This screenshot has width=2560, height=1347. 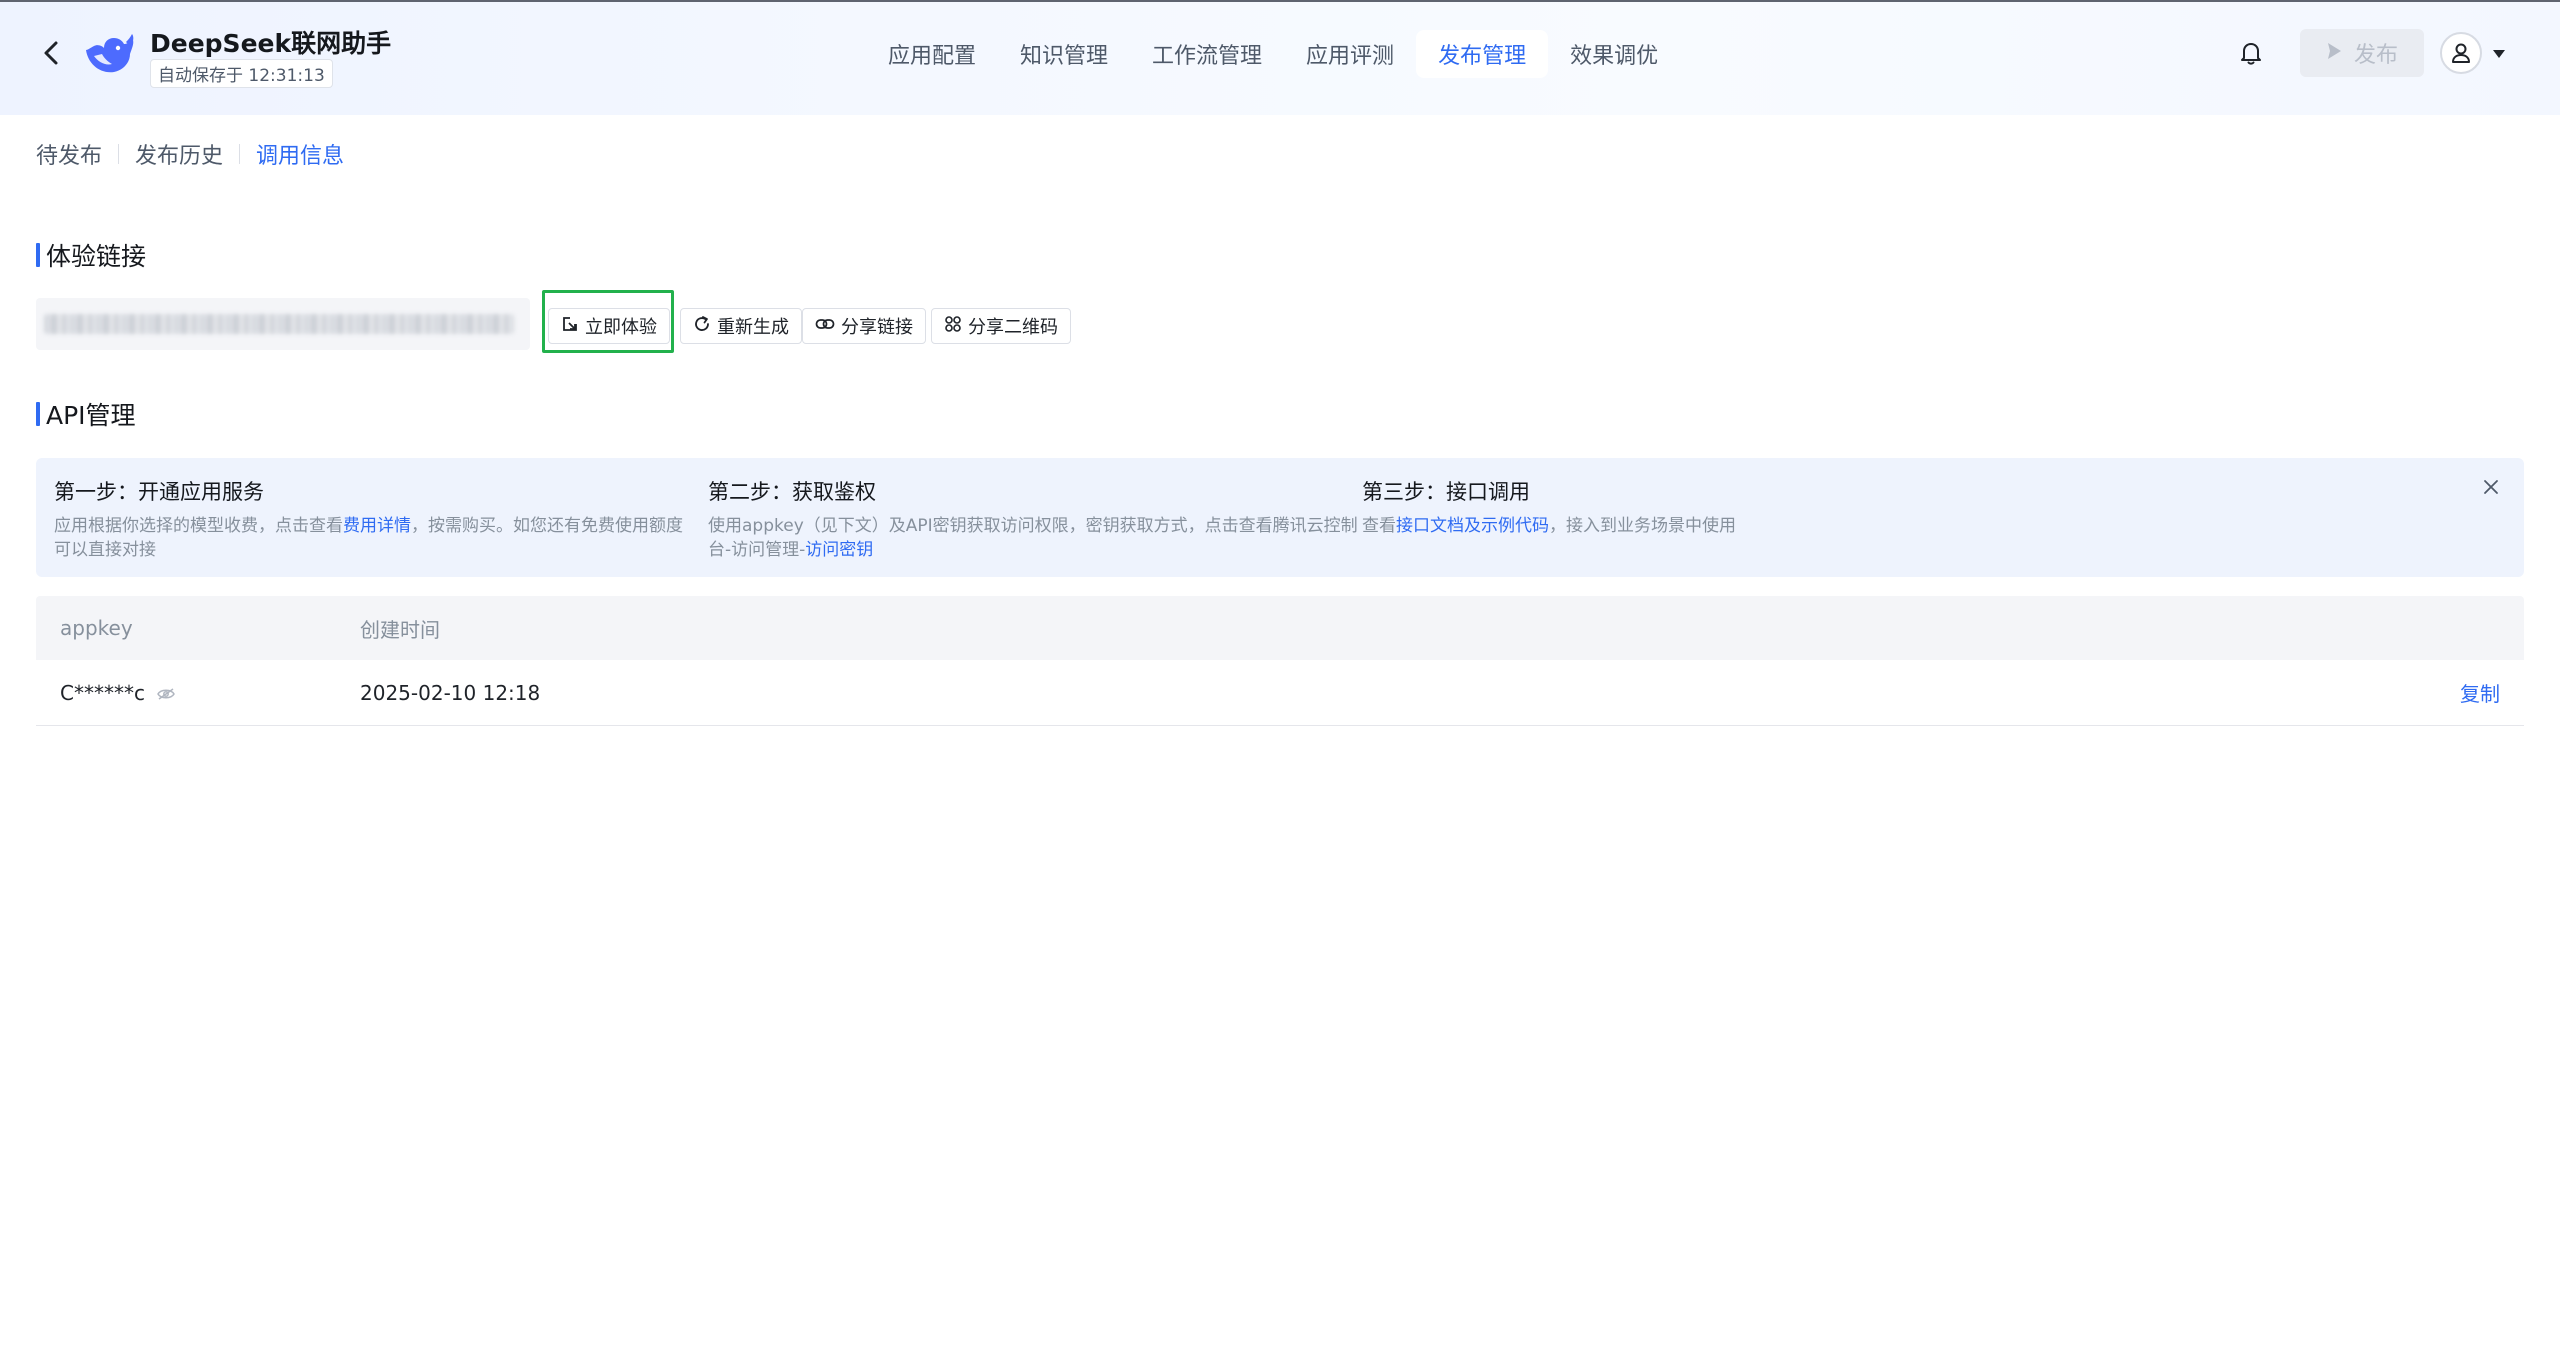 What do you see at coordinates (2480, 692) in the screenshot?
I see `copy-link: 复制` at bounding box center [2480, 692].